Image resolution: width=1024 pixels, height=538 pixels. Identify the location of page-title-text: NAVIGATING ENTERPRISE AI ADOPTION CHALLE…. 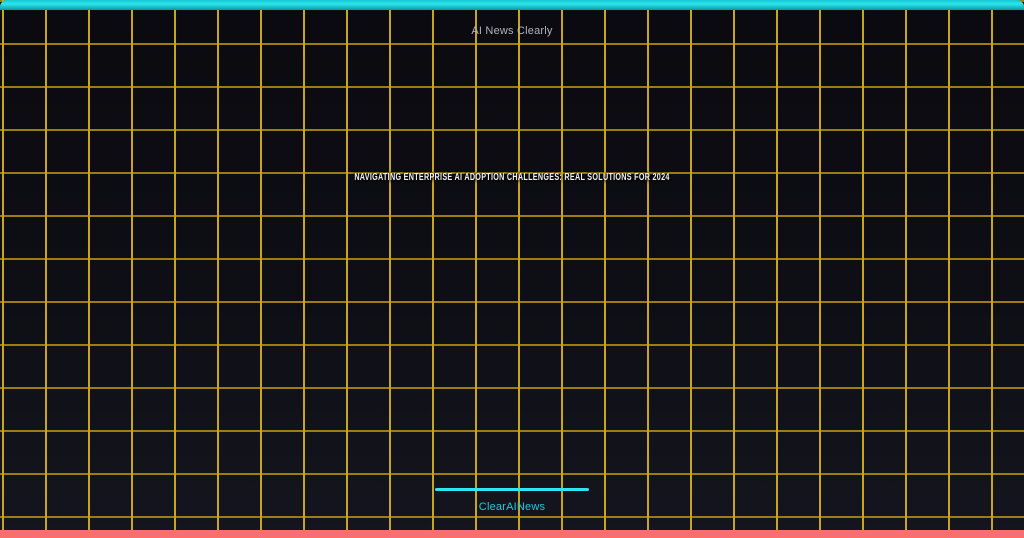
(512, 177).